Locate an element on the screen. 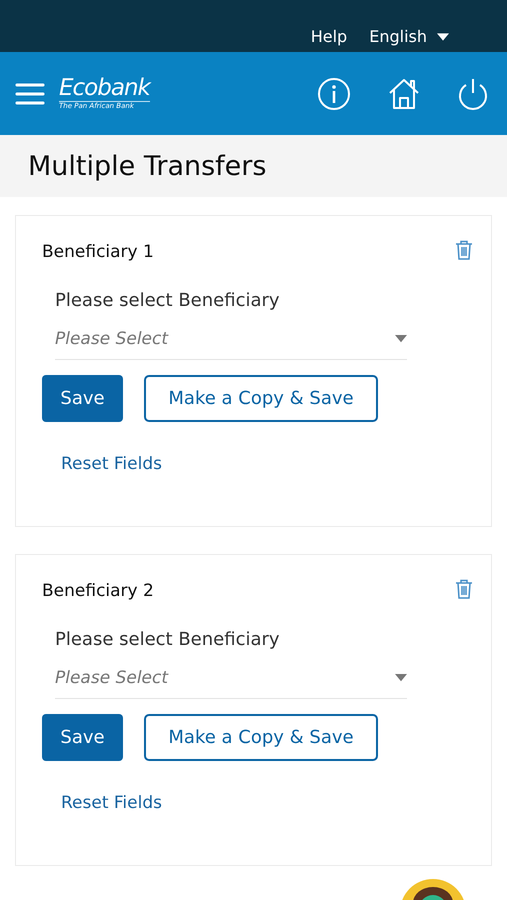 Image resolution: width=507 pixels, height=900 pixels. power-icon is located at coordinates (473, 93).